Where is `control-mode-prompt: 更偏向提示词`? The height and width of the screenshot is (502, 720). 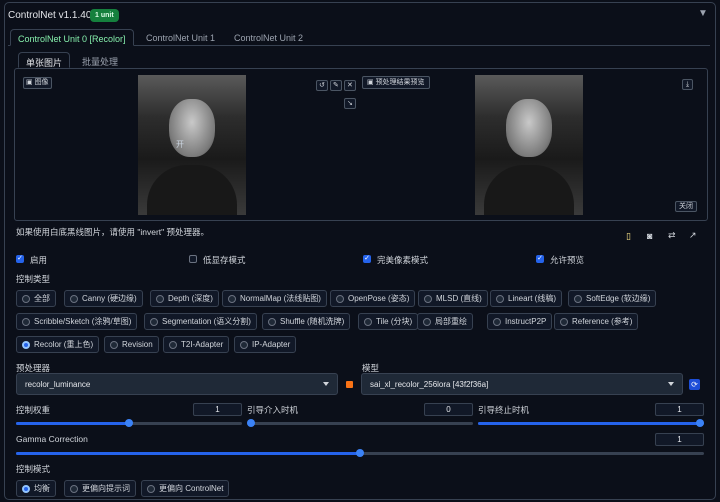
control-mode-prompt: 更偏向提示词 is located at coordinates (100, 488).